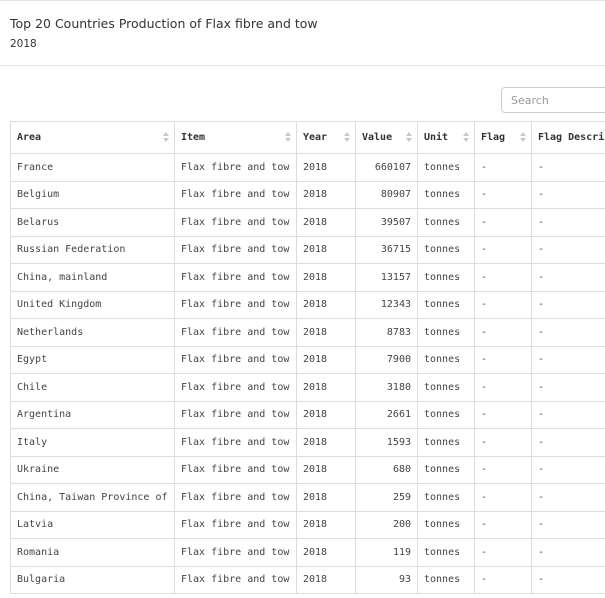 The height and width of the screenshot is (598, 605). Describe the element at coordinates (386, 249) in the screenshot. I see `cell-value: 36715` at that location.